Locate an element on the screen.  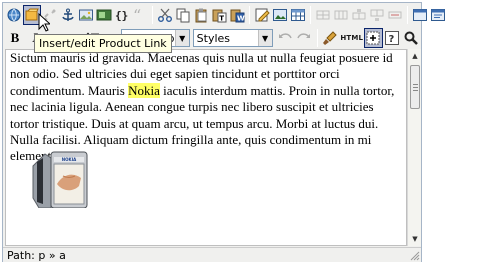
insert-row-before-icon is located at coordinates (359, 14).